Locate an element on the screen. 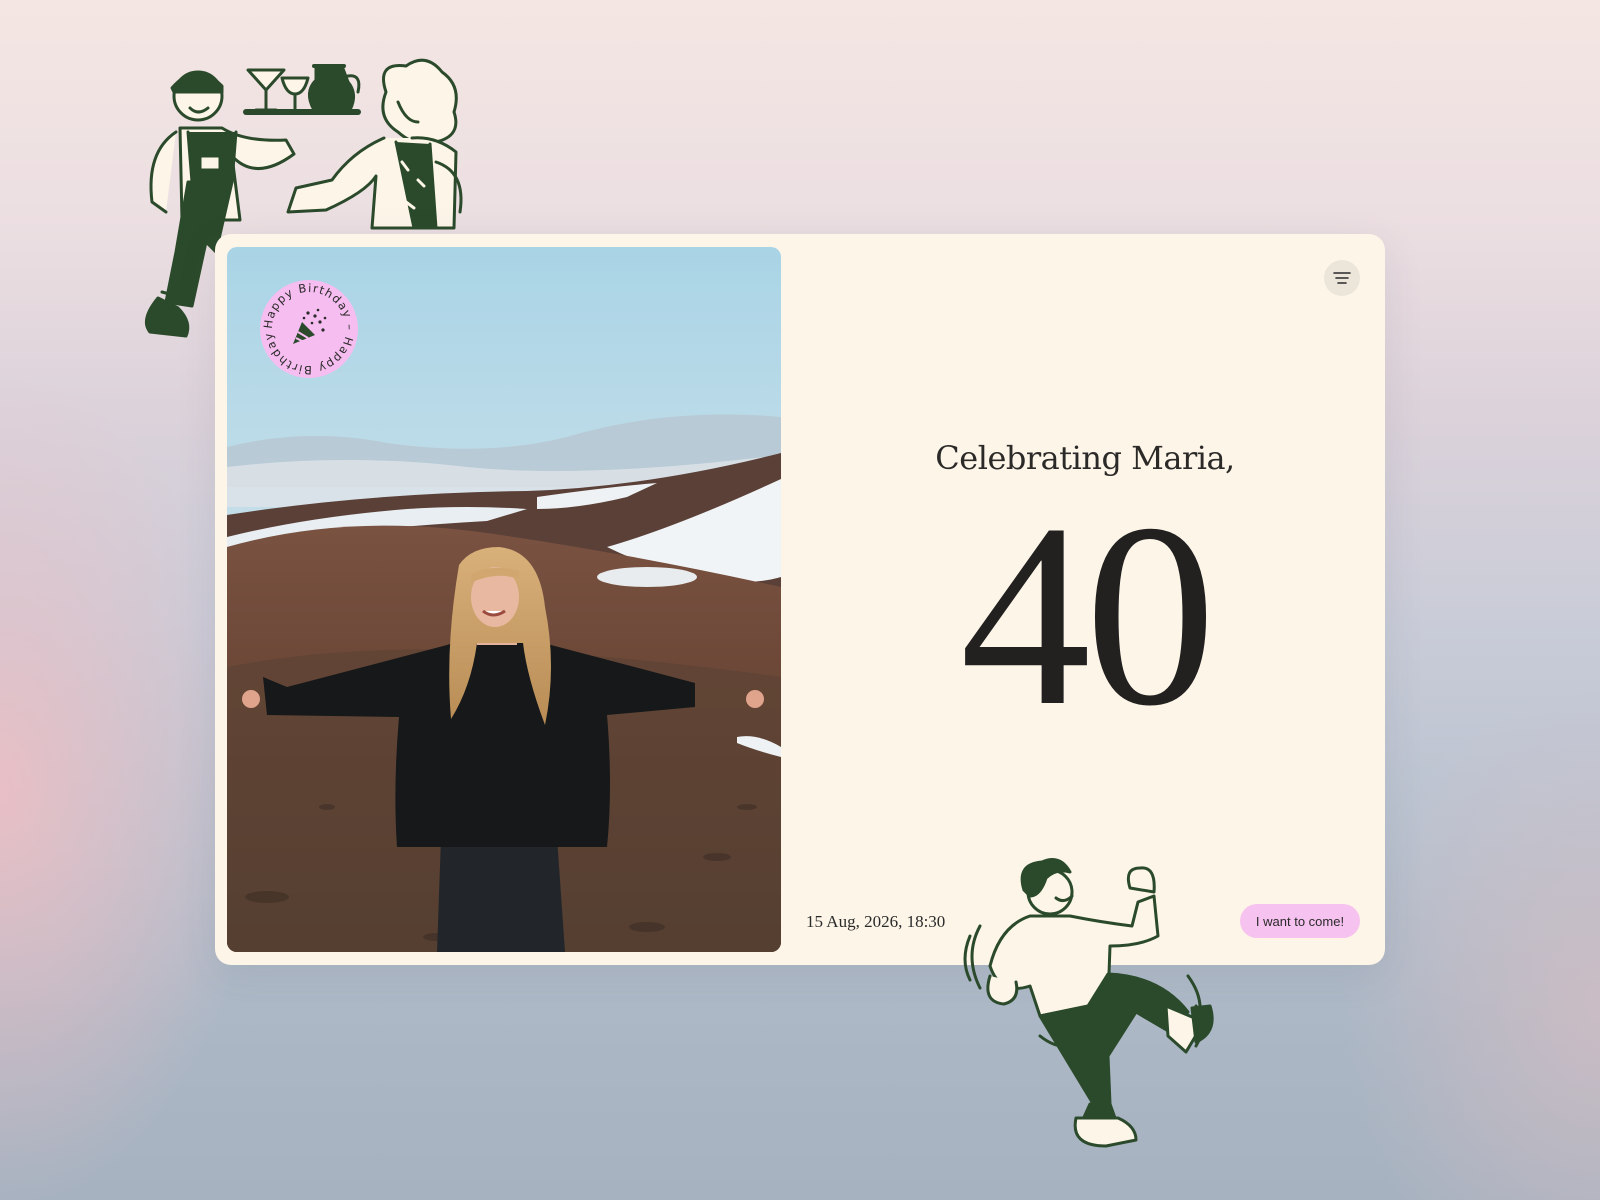  event-datetime: 15 Aug, 2026, 18:30 is located at coordinates (876, 921).